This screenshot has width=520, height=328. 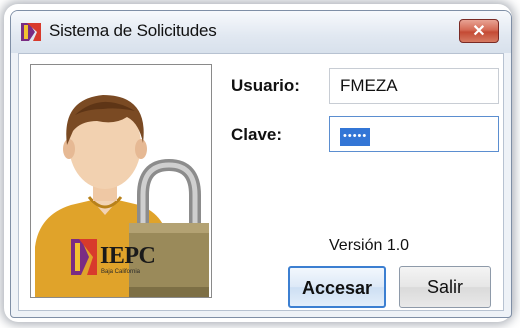 I want to click on salir-button: Salir, so click(x=445, y=287).